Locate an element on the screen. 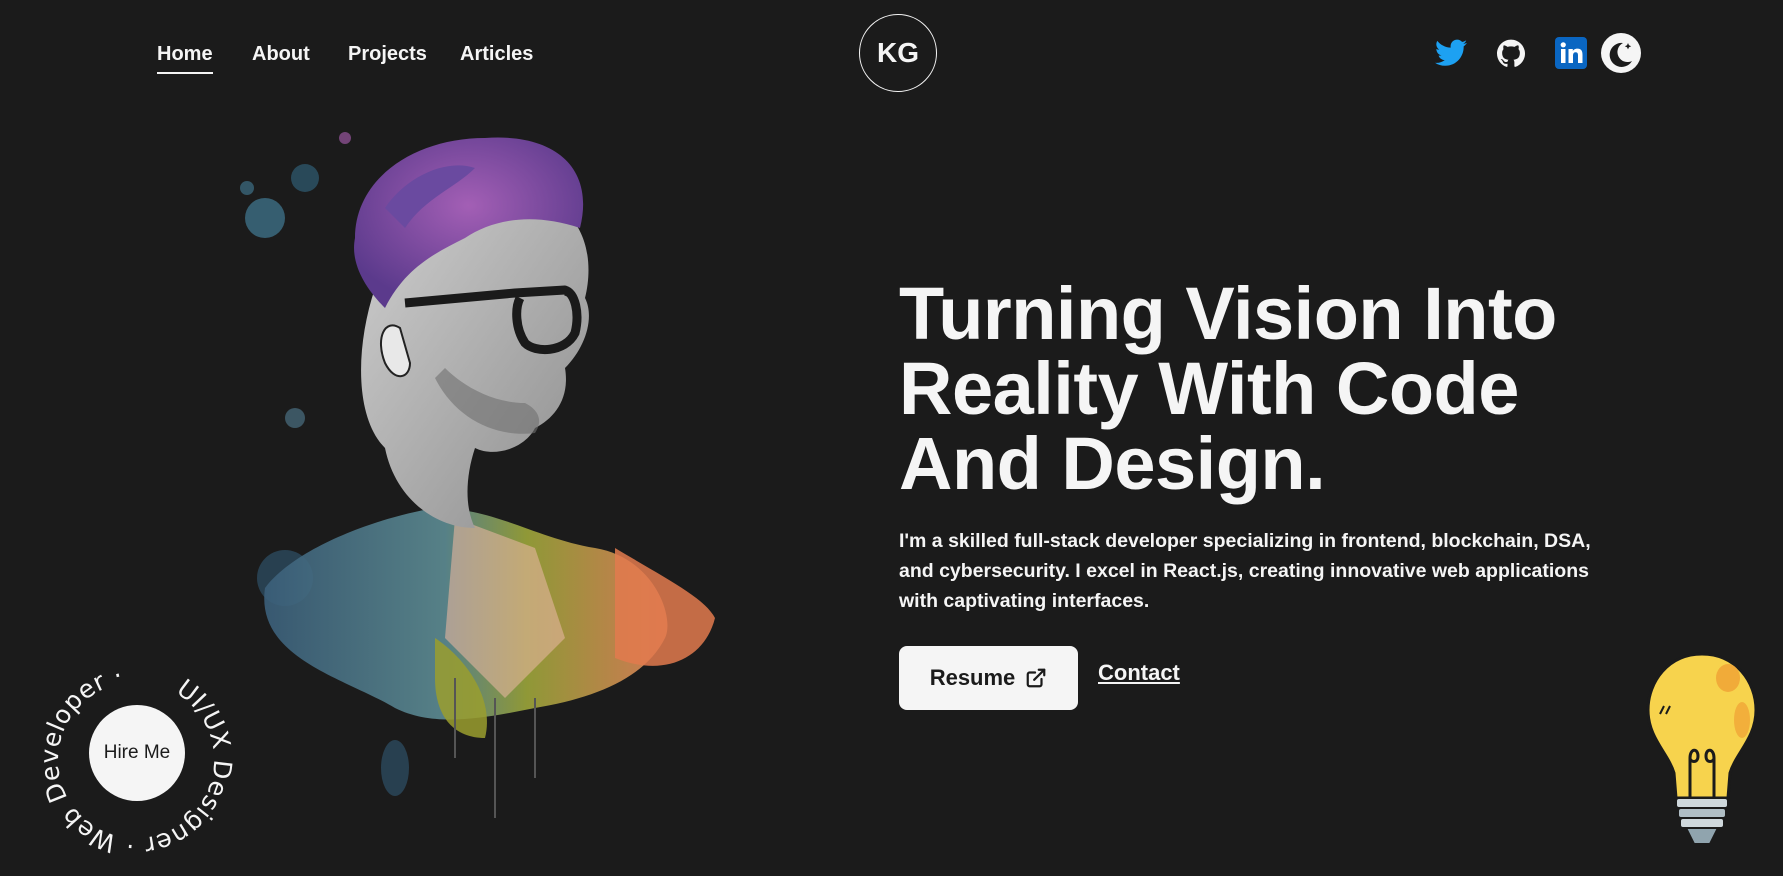 This screenshot has width=1783, height=876. contact-link: Contact is located at coordinates (1139, 673).